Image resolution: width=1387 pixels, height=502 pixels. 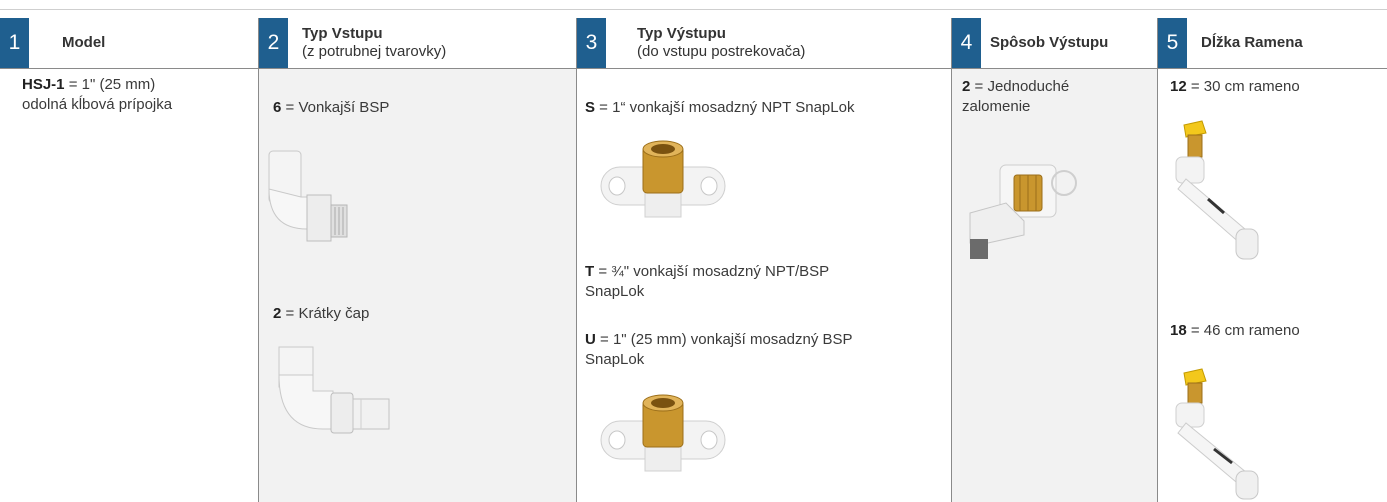 I want to click on single-elbow-outlet-image, so click(x=1023, y=211).